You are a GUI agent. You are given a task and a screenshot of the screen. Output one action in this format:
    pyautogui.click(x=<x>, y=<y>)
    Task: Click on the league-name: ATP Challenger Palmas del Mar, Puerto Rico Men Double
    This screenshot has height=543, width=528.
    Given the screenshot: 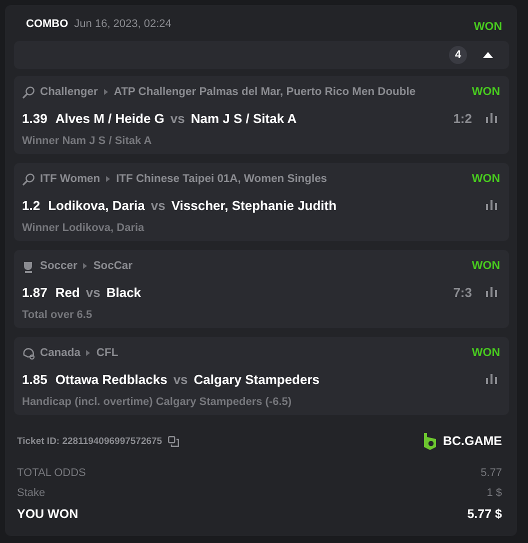 What is the action you would take?
    pyautogui.click(x=265, y=92)
    